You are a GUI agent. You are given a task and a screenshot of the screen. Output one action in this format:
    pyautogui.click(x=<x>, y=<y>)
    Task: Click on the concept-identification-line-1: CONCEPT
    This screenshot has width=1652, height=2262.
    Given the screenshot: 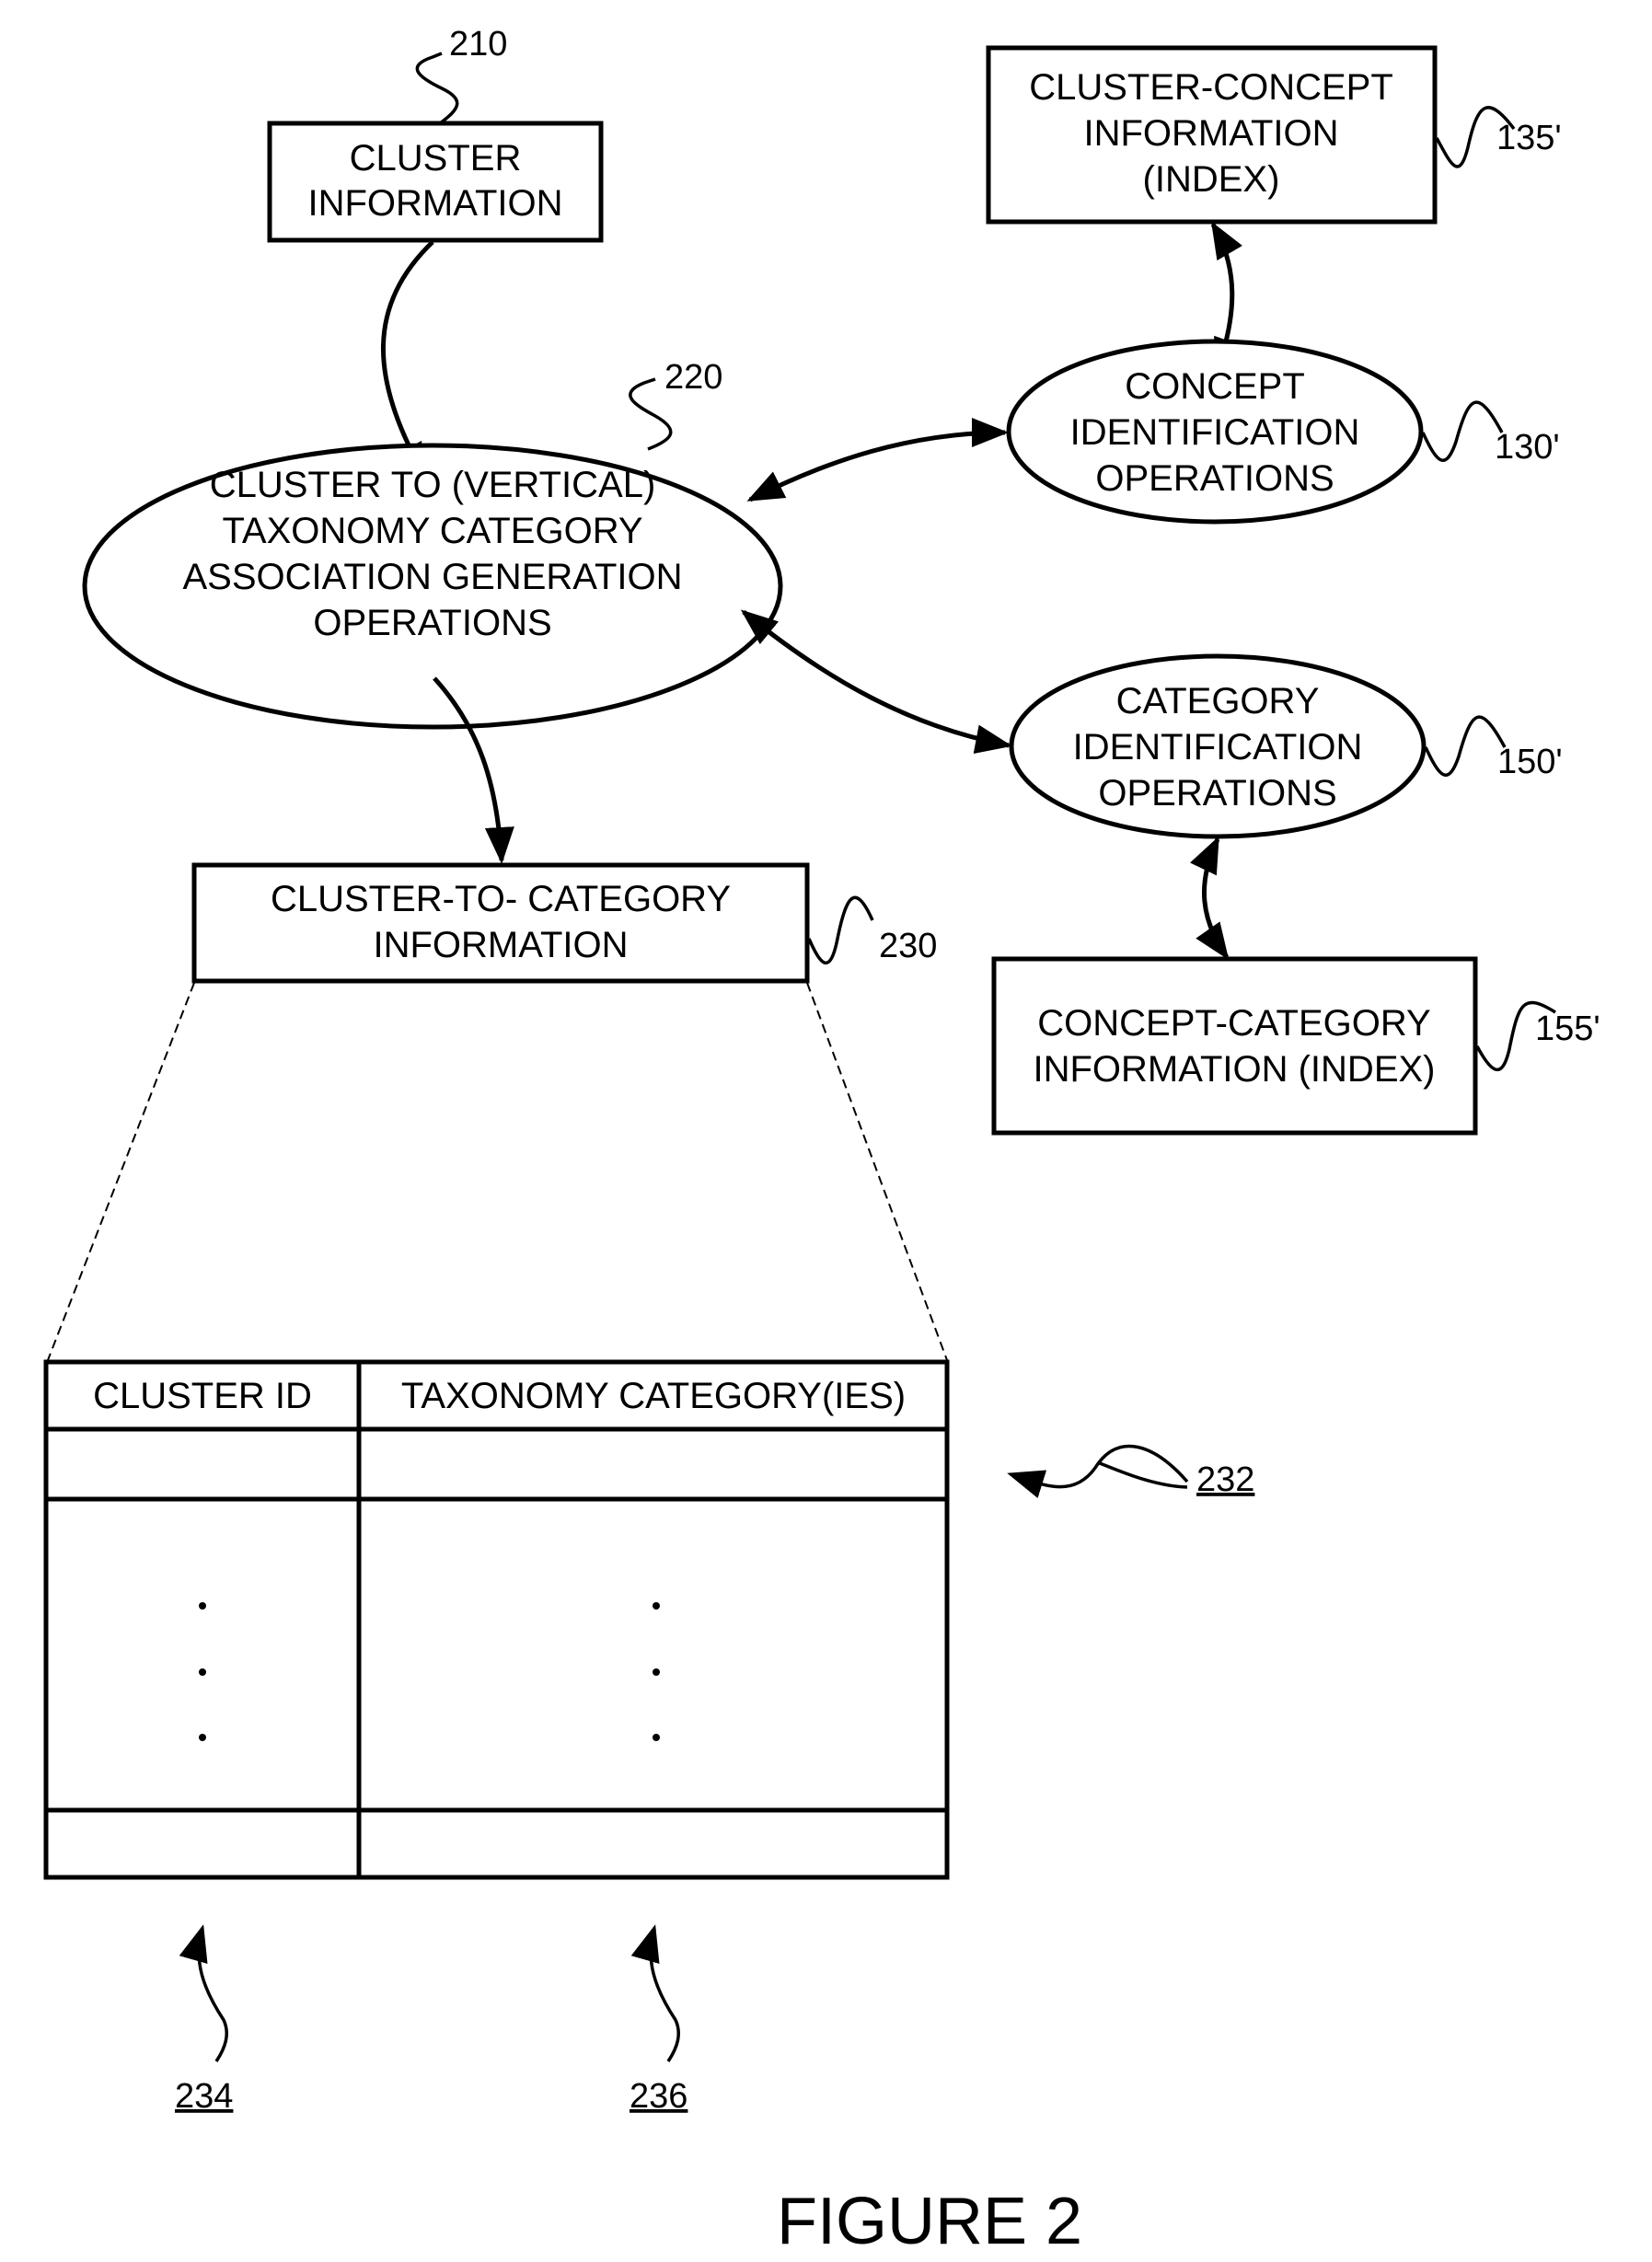 What is the action you would take?
    pyautogui.click(x=1215, y=386)
    